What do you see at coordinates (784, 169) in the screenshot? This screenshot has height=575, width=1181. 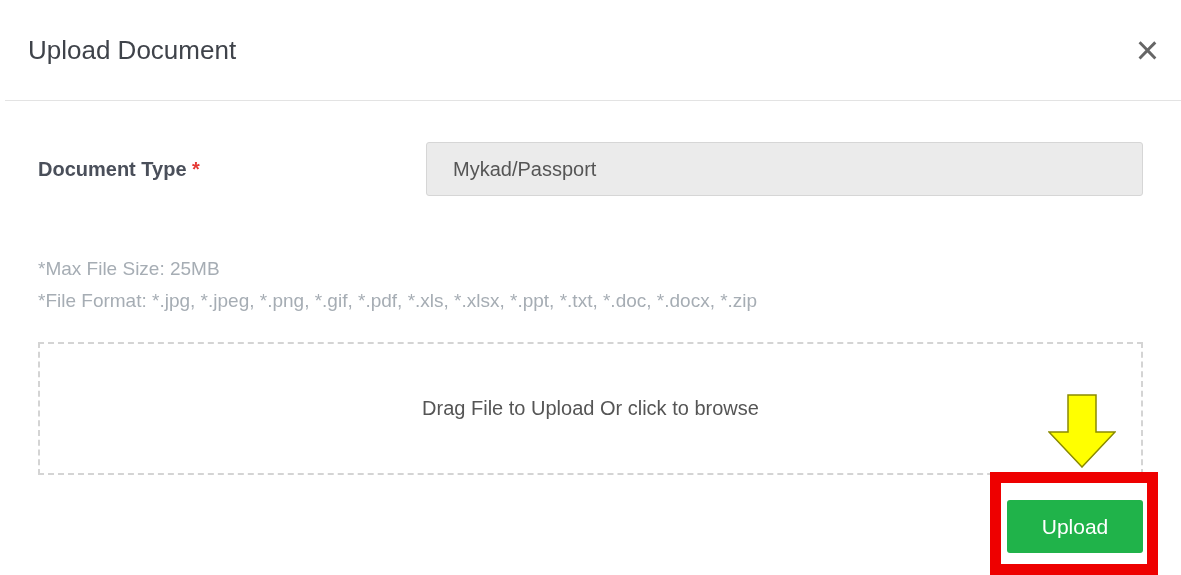 I see `document-type-field: Mykad/Passport` at bounding box center [784, 169].